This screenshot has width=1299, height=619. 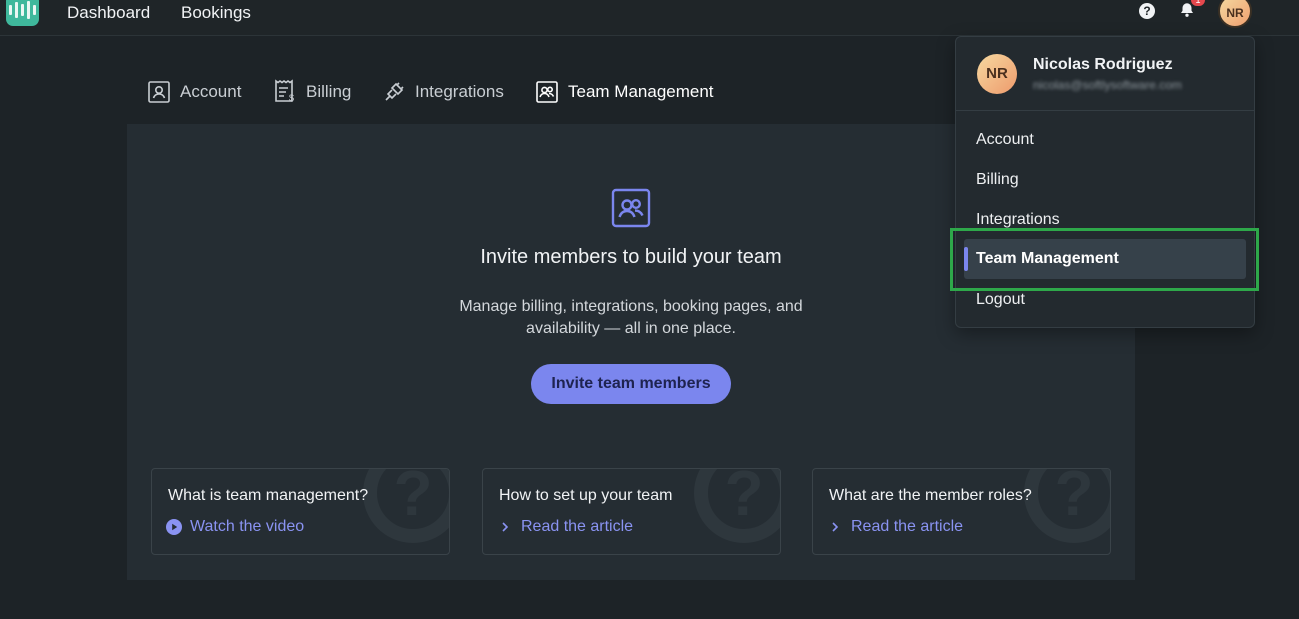 I want to click on help-icon: ?, so click(x=1147, y=11).